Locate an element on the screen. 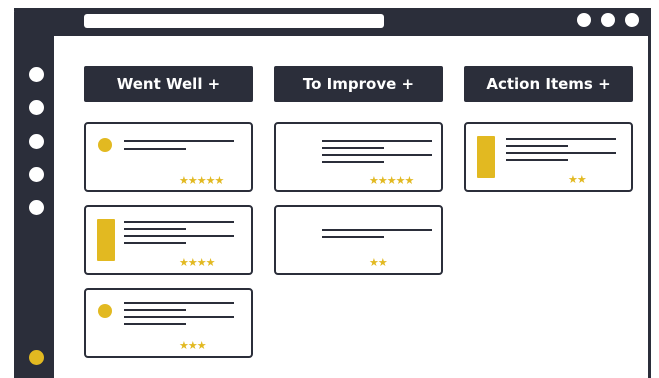  star-rating: ★★★★ is located at coordinates (197, 262).